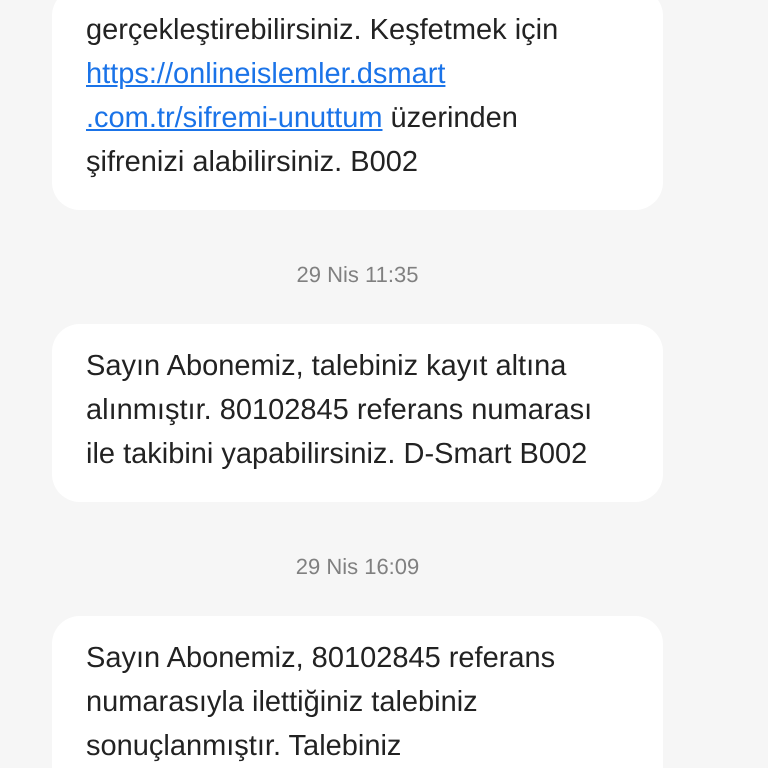 This screenshot has height=768, width=768. I want to click on timestamp: 29 Nis 11:35, so click(357, 275).